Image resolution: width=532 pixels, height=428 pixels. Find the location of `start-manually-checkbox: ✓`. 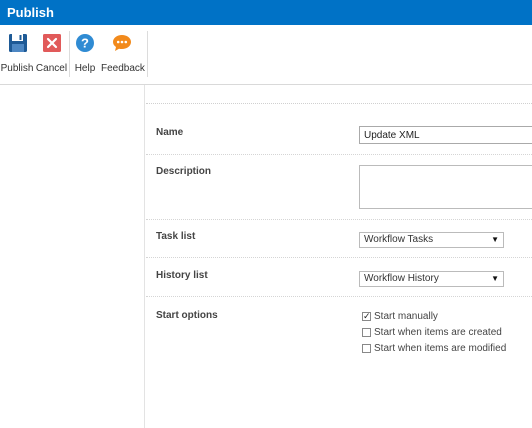

start-manually-checkbox: ✓ is located at coordinates (366, 316).